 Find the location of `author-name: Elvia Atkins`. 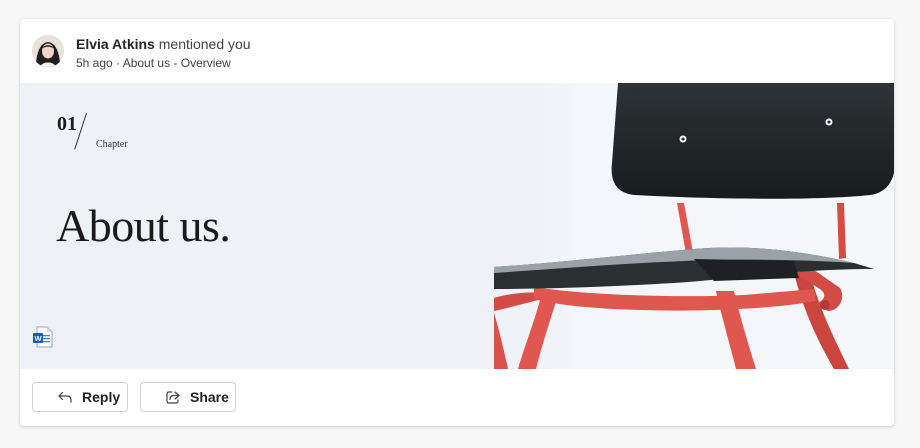

author-name: Elvia Atkins is located at coordinates (115, 44).